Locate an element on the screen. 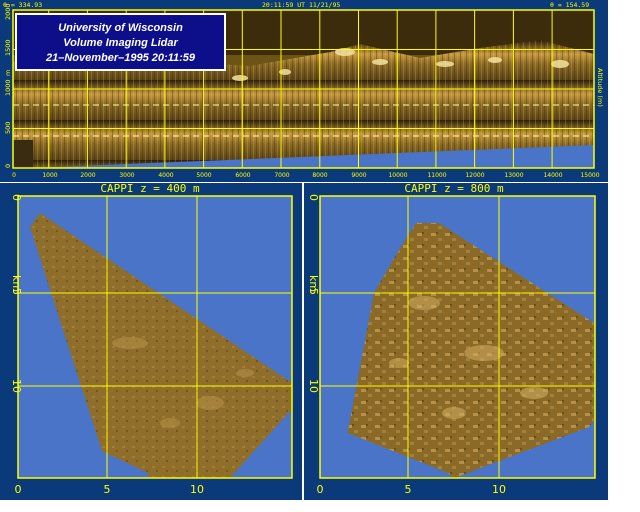 The height and width of the screenshot is (512, 640). rhi-y-ticks: 0 500 1000 1500 2000 m is located at coordinates (8, 85).